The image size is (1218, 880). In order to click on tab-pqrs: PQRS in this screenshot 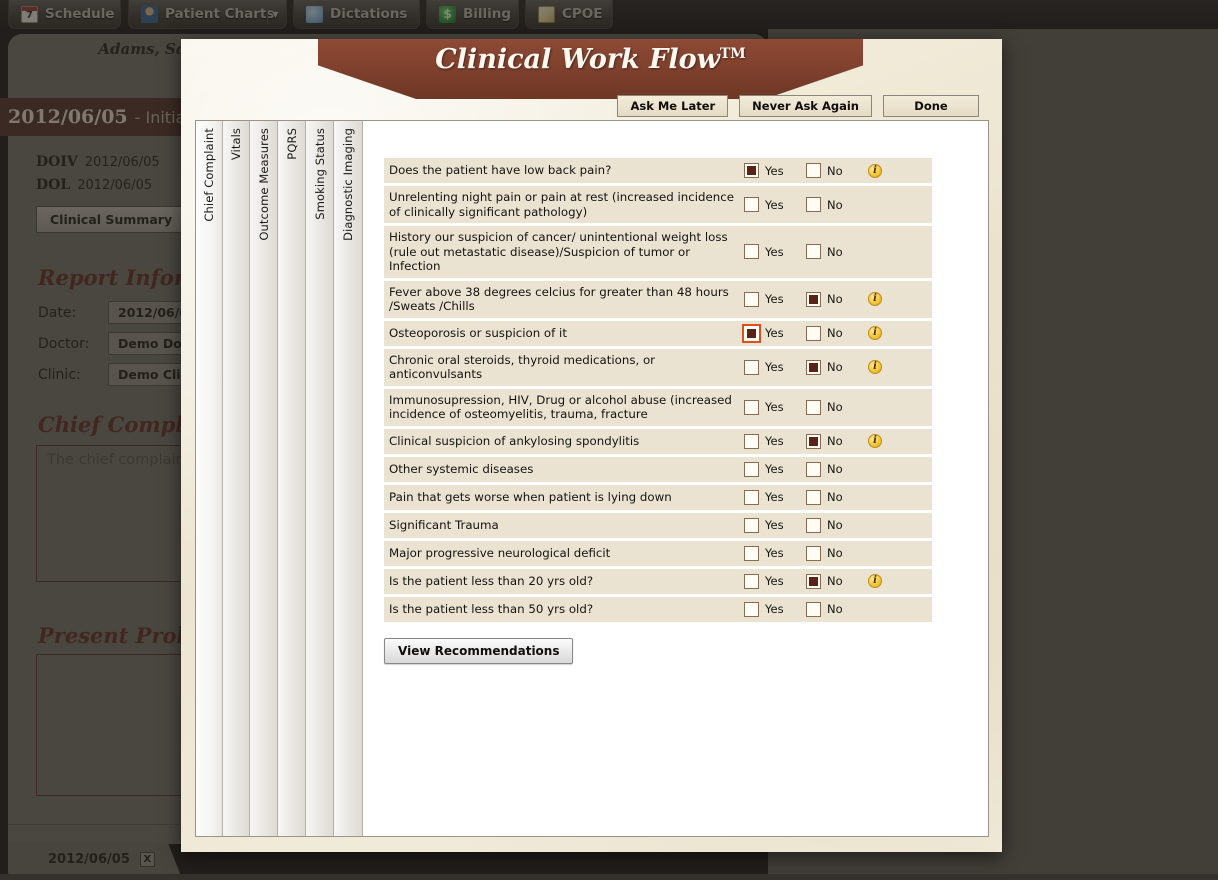, I will do `click(292, 478)`.